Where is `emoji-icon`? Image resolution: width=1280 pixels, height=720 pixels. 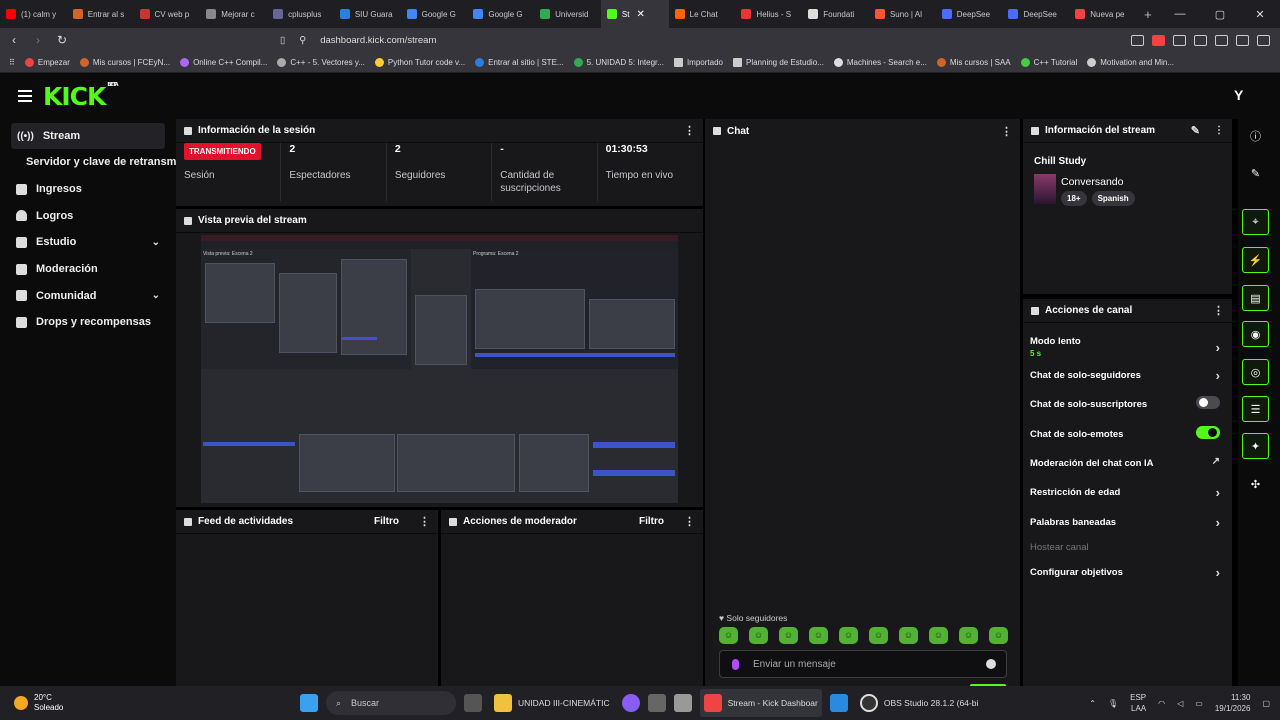 emoji-icon is located at coordinates (991, 664).